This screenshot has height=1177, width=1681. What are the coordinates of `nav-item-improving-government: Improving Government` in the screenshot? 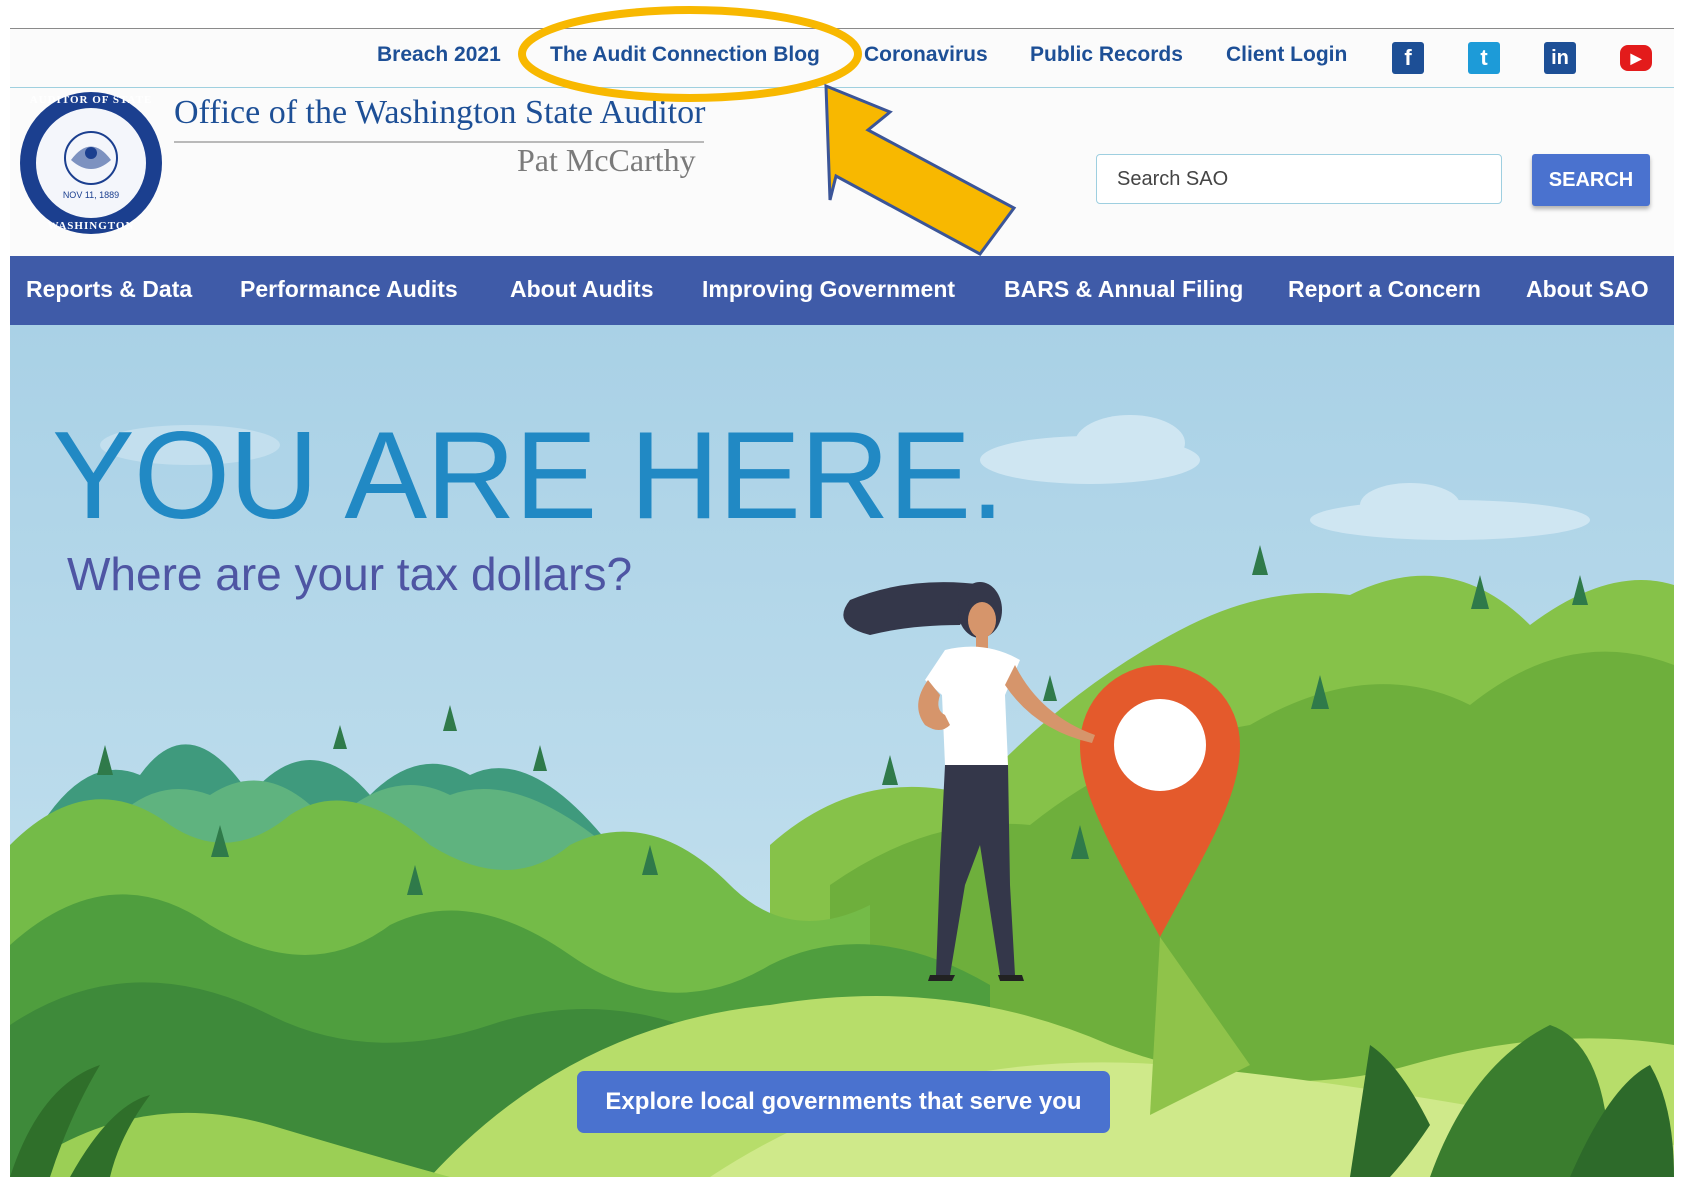 It's located at (828, 289).